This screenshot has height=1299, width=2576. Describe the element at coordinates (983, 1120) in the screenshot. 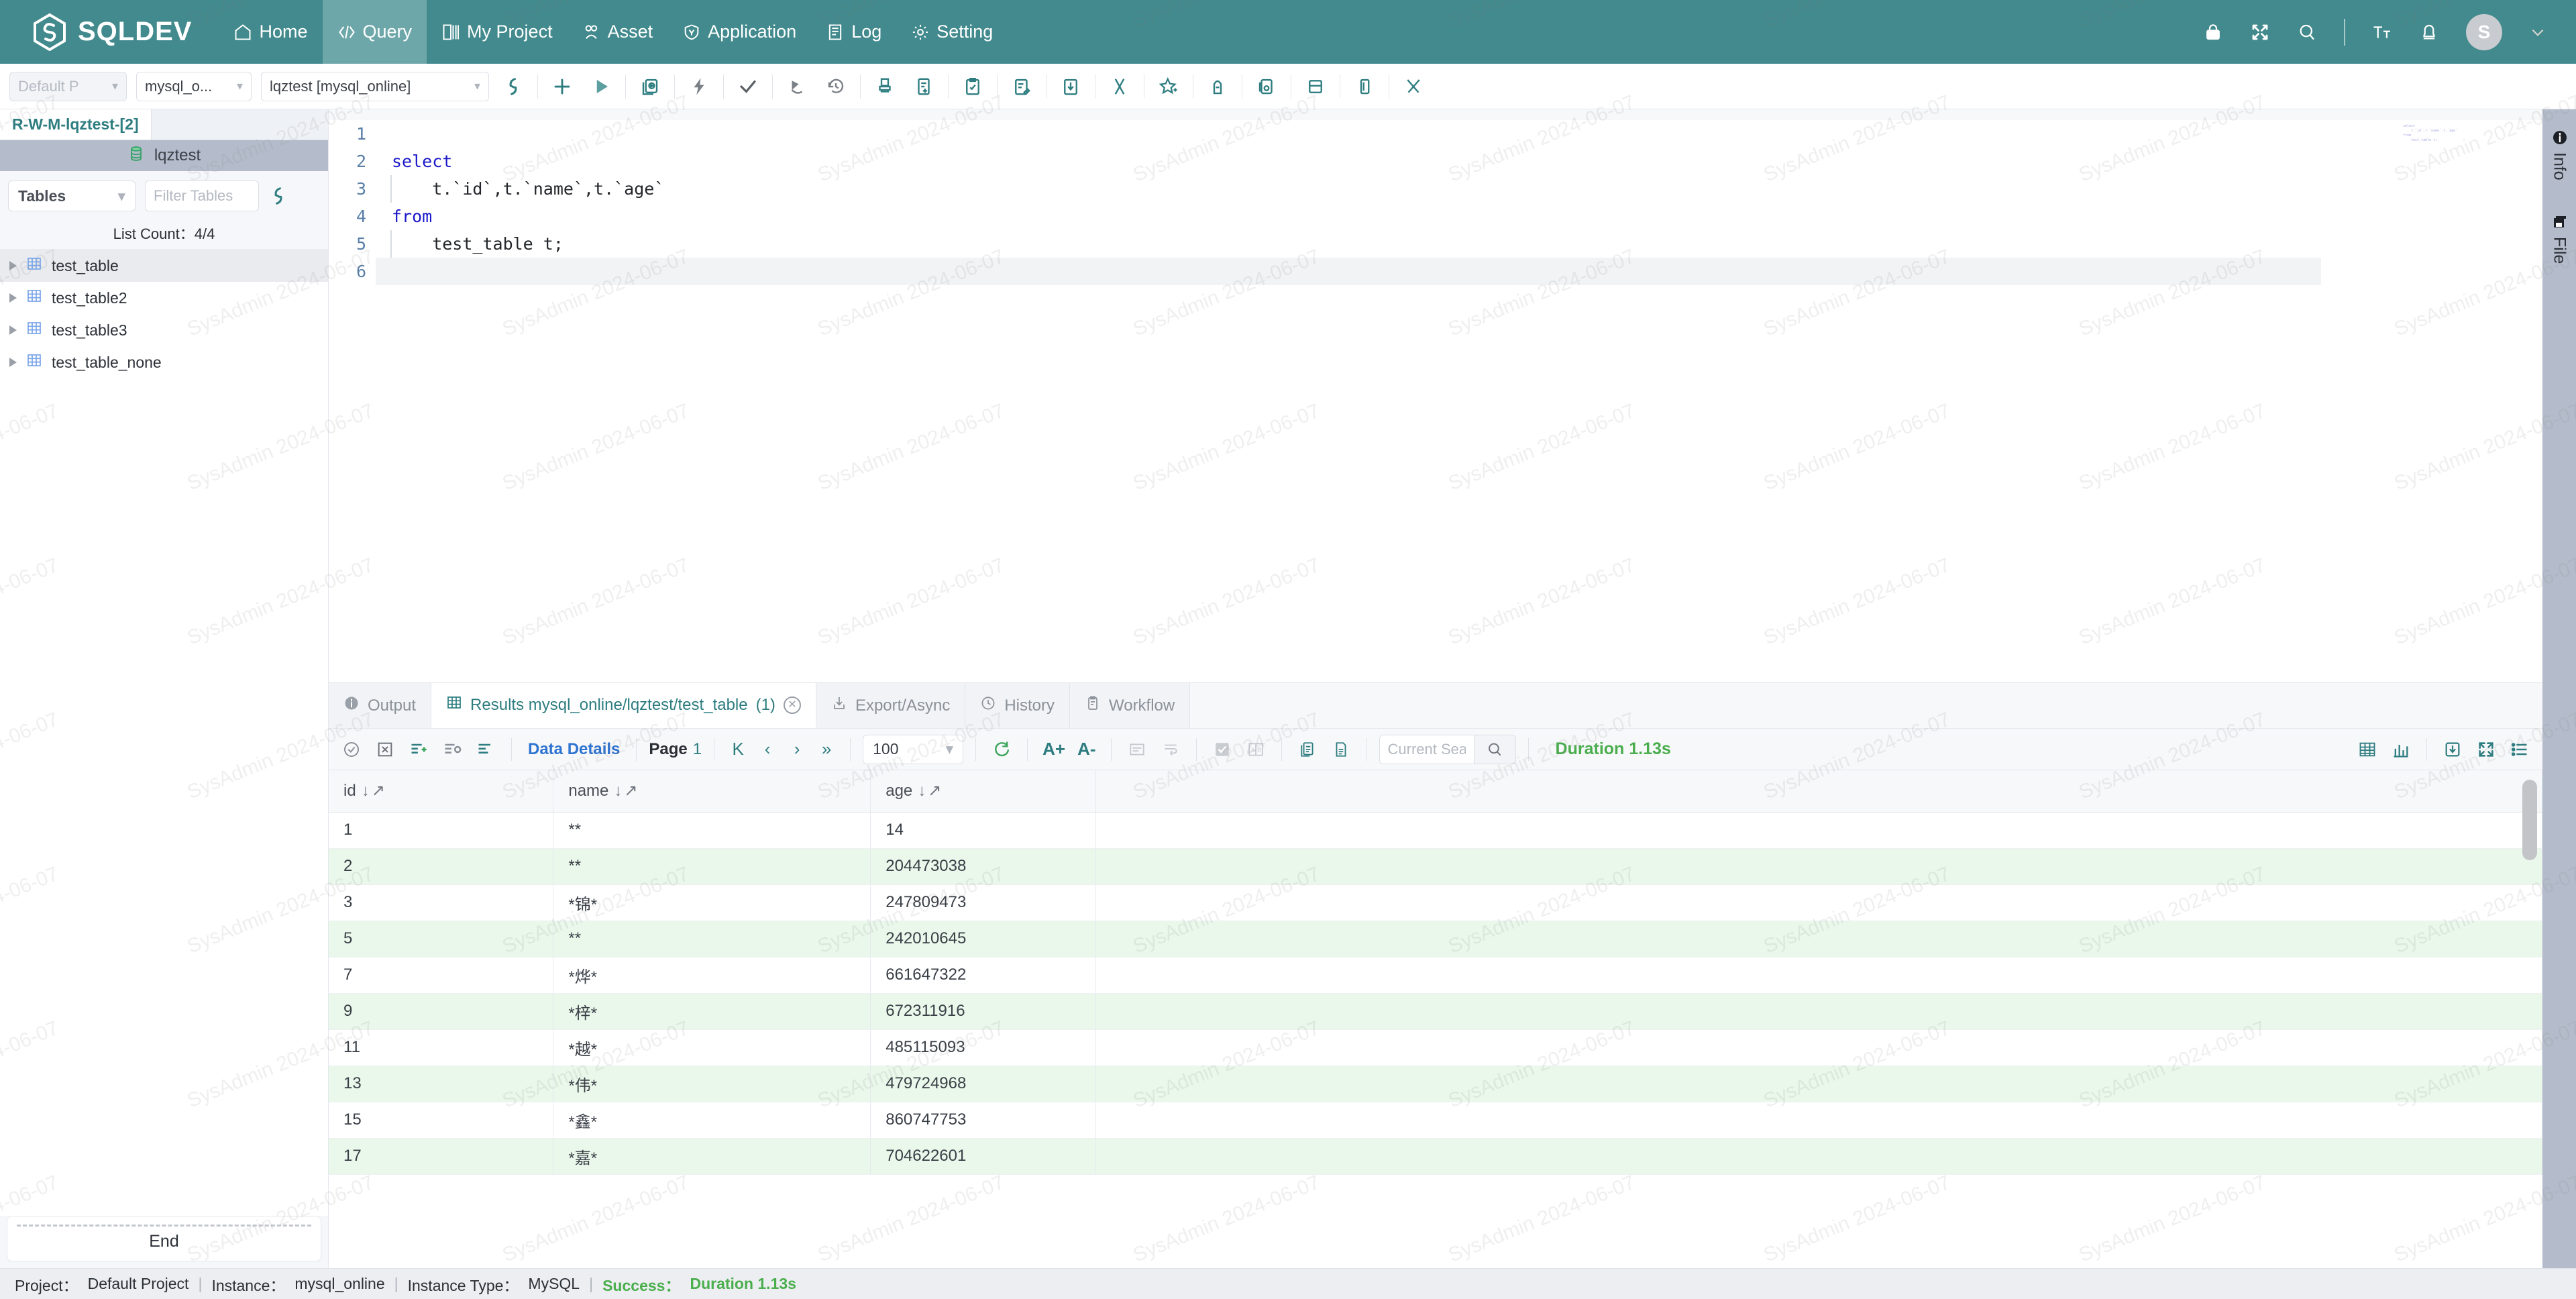

I see `cell-age: 860747753` at that location.